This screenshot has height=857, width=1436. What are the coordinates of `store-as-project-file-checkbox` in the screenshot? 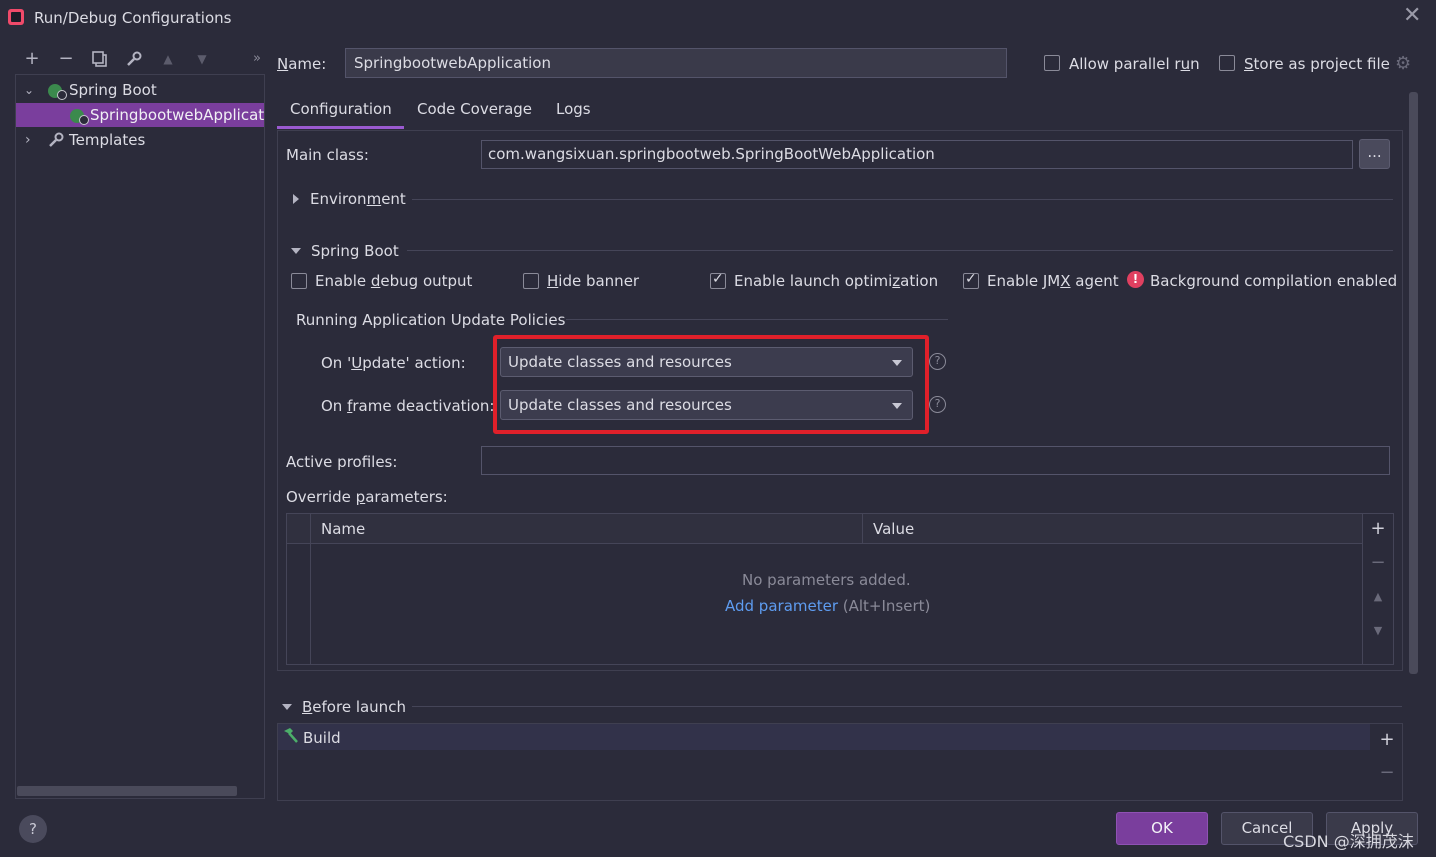 It's located at (1227, 63).